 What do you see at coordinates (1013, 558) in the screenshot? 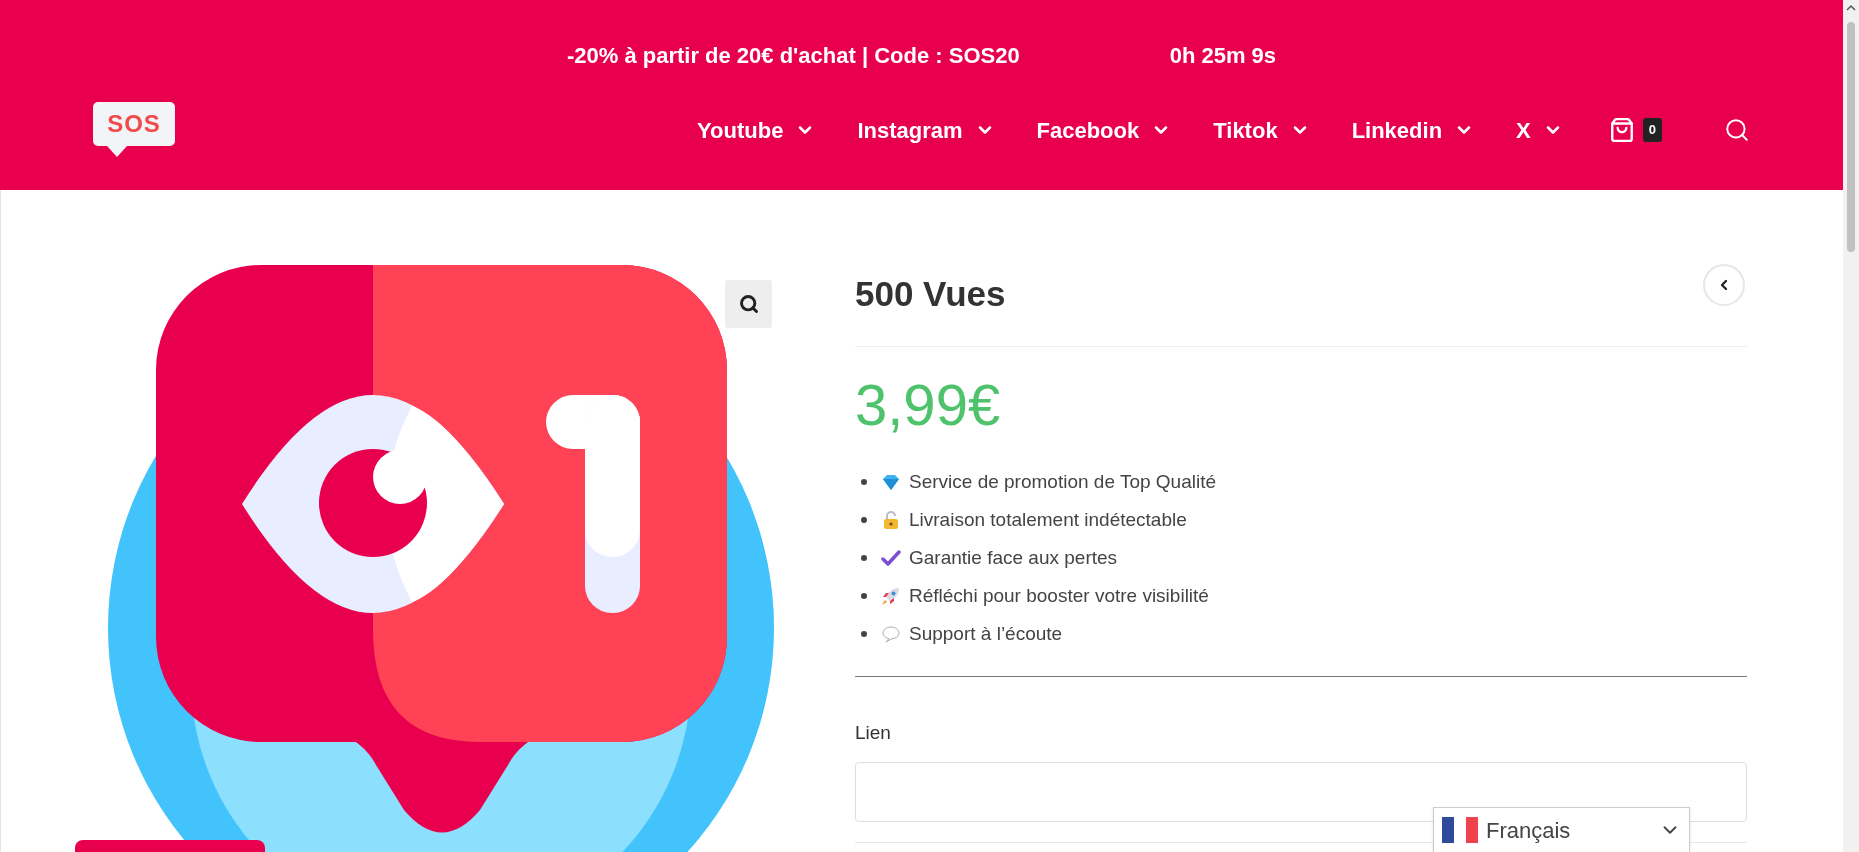
I see `feature-text: Garantie face aux pertes` at bounding box center [1013, 558].